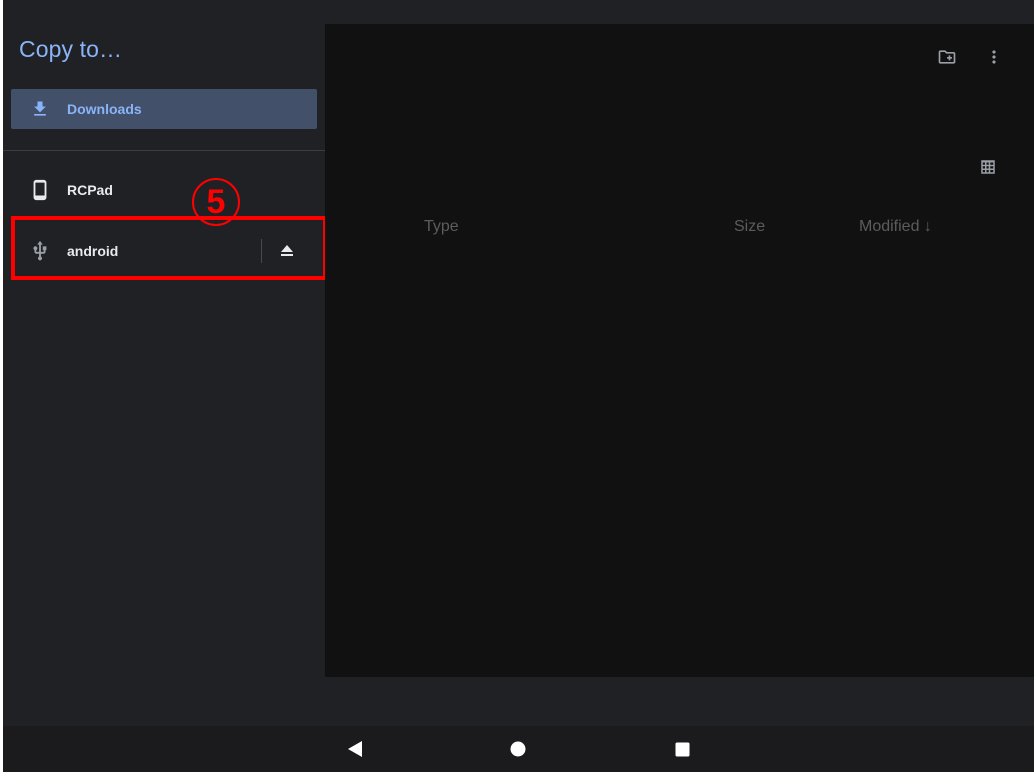 The height and width of the screenshot is (772, 1034). I want to click on phone-icon, so click(40, 190).